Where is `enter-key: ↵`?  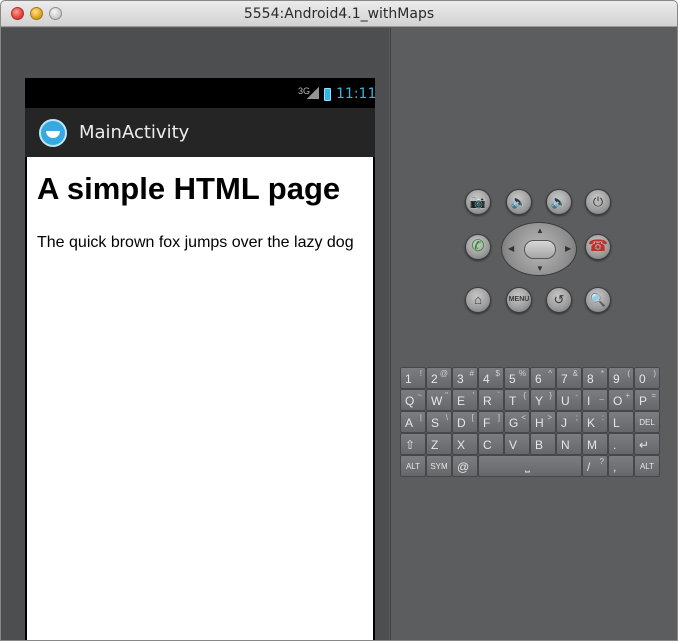 enter-key: ↵ is located at coordinates (647, 444).